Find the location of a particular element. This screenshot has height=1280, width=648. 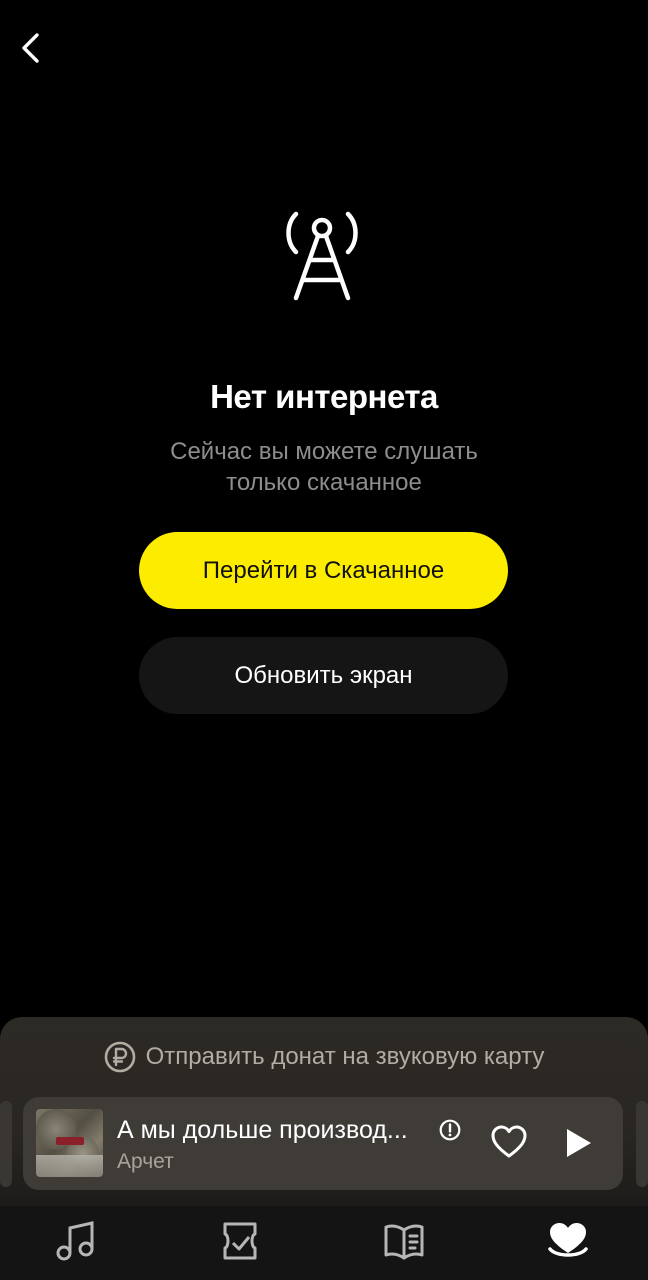

music-note-icon is located at coordinates (75, 1241).